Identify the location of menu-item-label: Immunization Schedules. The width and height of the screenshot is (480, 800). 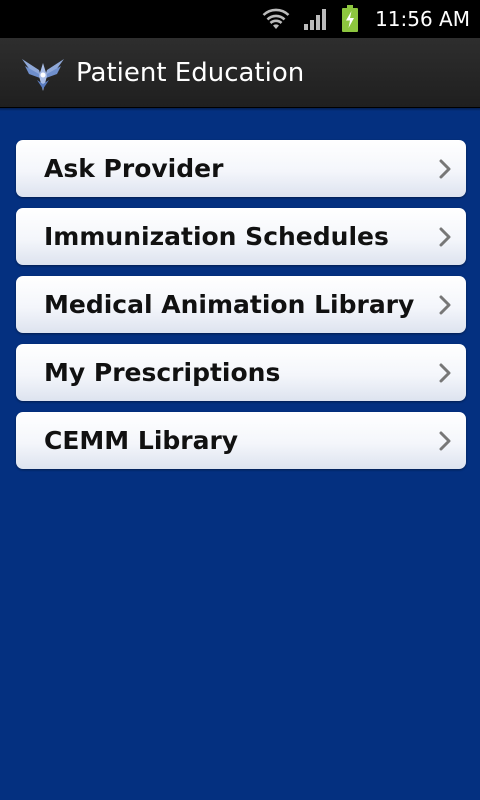
(216, 236).